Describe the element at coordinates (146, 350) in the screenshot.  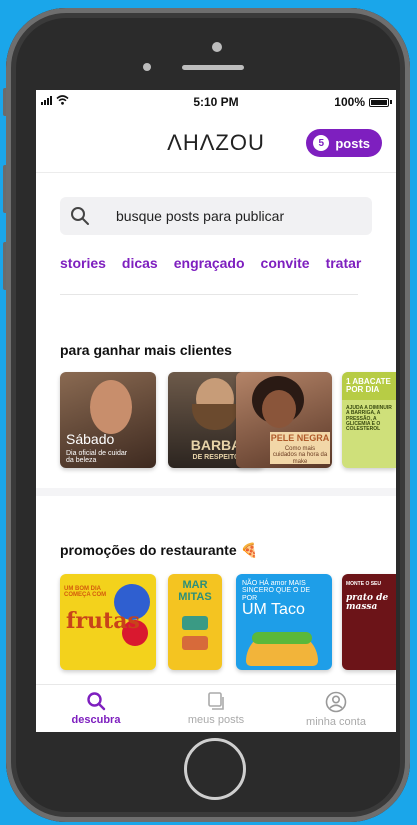
I see `section-title-clientes: para ganhar mais clientes` at that location.